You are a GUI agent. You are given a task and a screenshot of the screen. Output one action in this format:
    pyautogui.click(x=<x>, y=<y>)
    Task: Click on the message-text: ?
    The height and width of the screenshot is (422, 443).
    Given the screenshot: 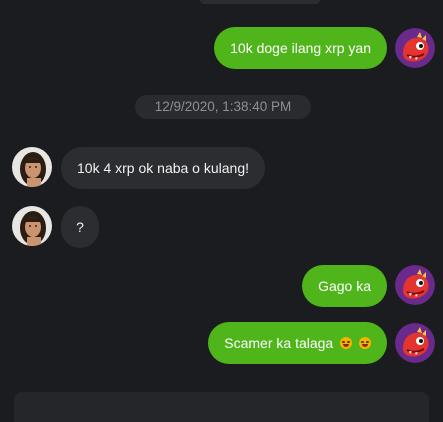 What is the action you would take?
    pyautogui.click(x=80, y=227)
    